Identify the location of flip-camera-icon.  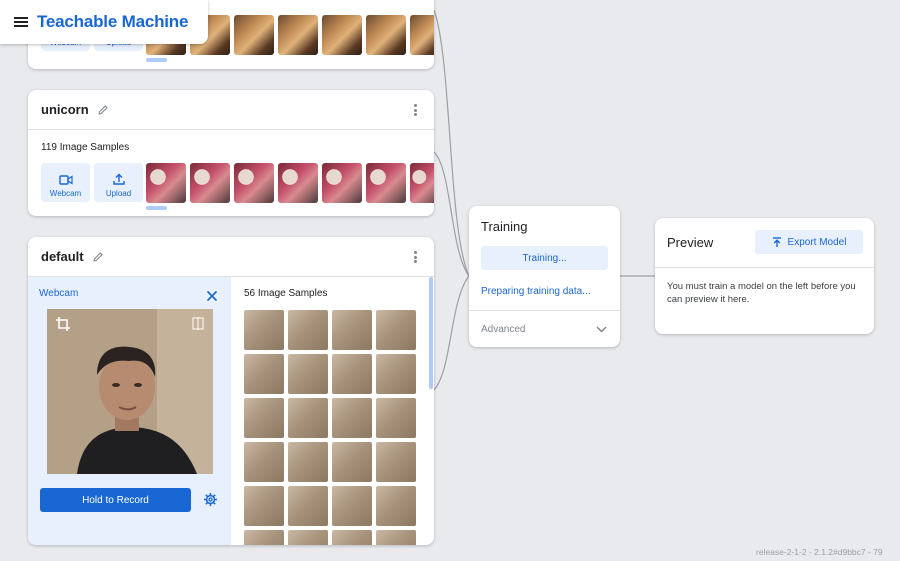
(198, 323).